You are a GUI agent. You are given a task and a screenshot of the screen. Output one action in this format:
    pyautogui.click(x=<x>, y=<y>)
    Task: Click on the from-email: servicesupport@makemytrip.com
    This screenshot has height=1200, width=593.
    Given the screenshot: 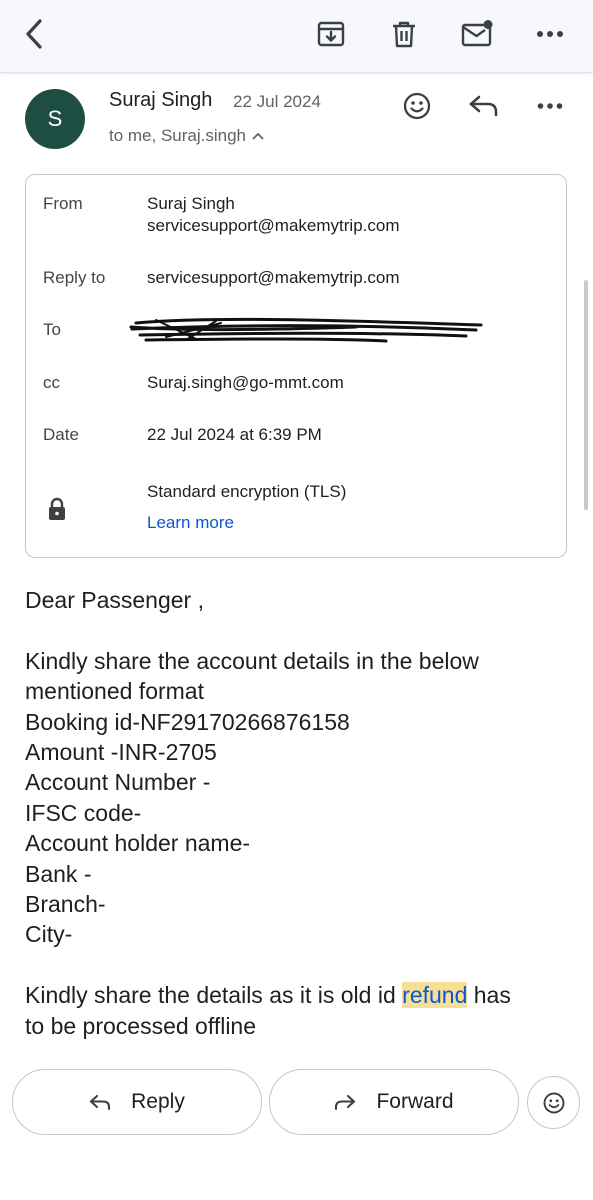 What is the action you would take?
    pyautogui.click(x=273, y=226)
    